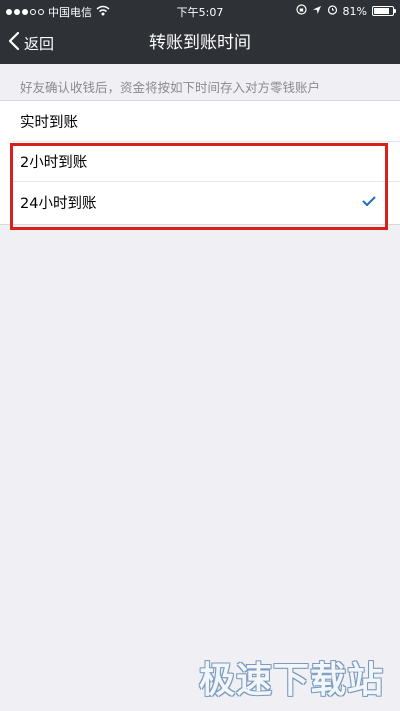 This screenshot has width=400, height=711. Describe the element at coordinates (317, 11) in the screenshot. I see `location-icon` at that location.